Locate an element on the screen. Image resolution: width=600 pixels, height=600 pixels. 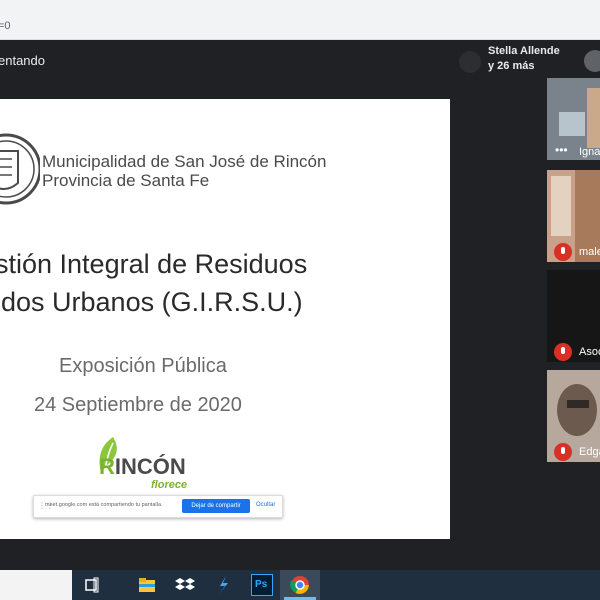
participant-tile: Edga is located at coordinates (573, 416).